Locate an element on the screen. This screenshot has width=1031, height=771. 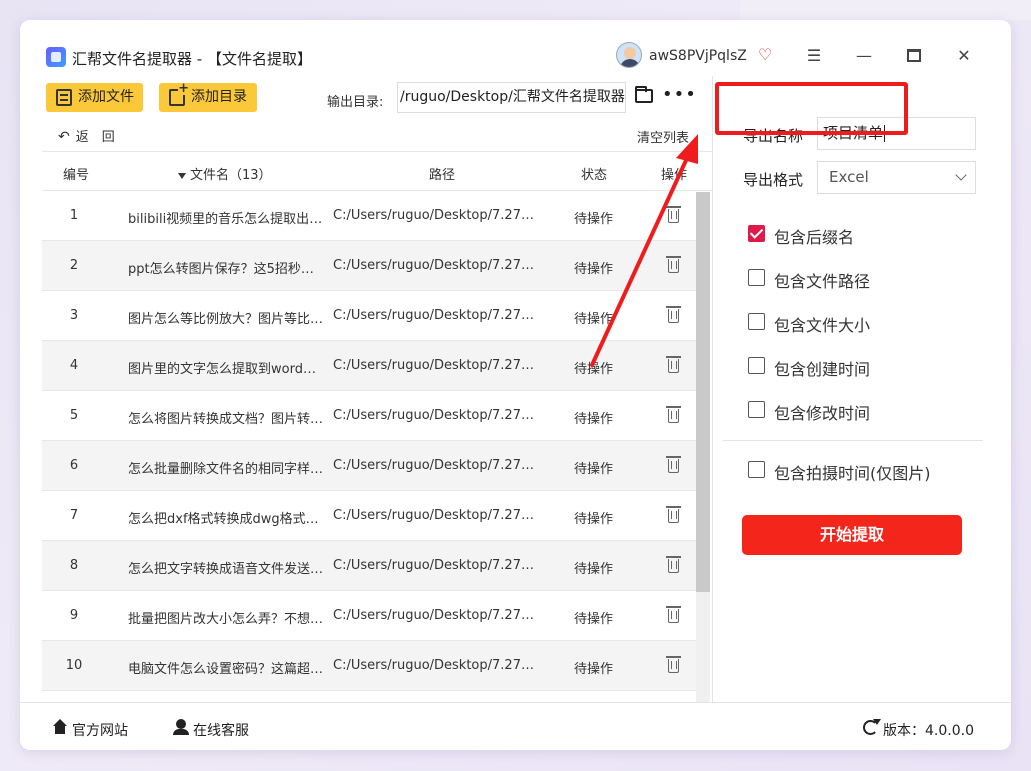
table-scrollbar is located at coordinates (703, 447).